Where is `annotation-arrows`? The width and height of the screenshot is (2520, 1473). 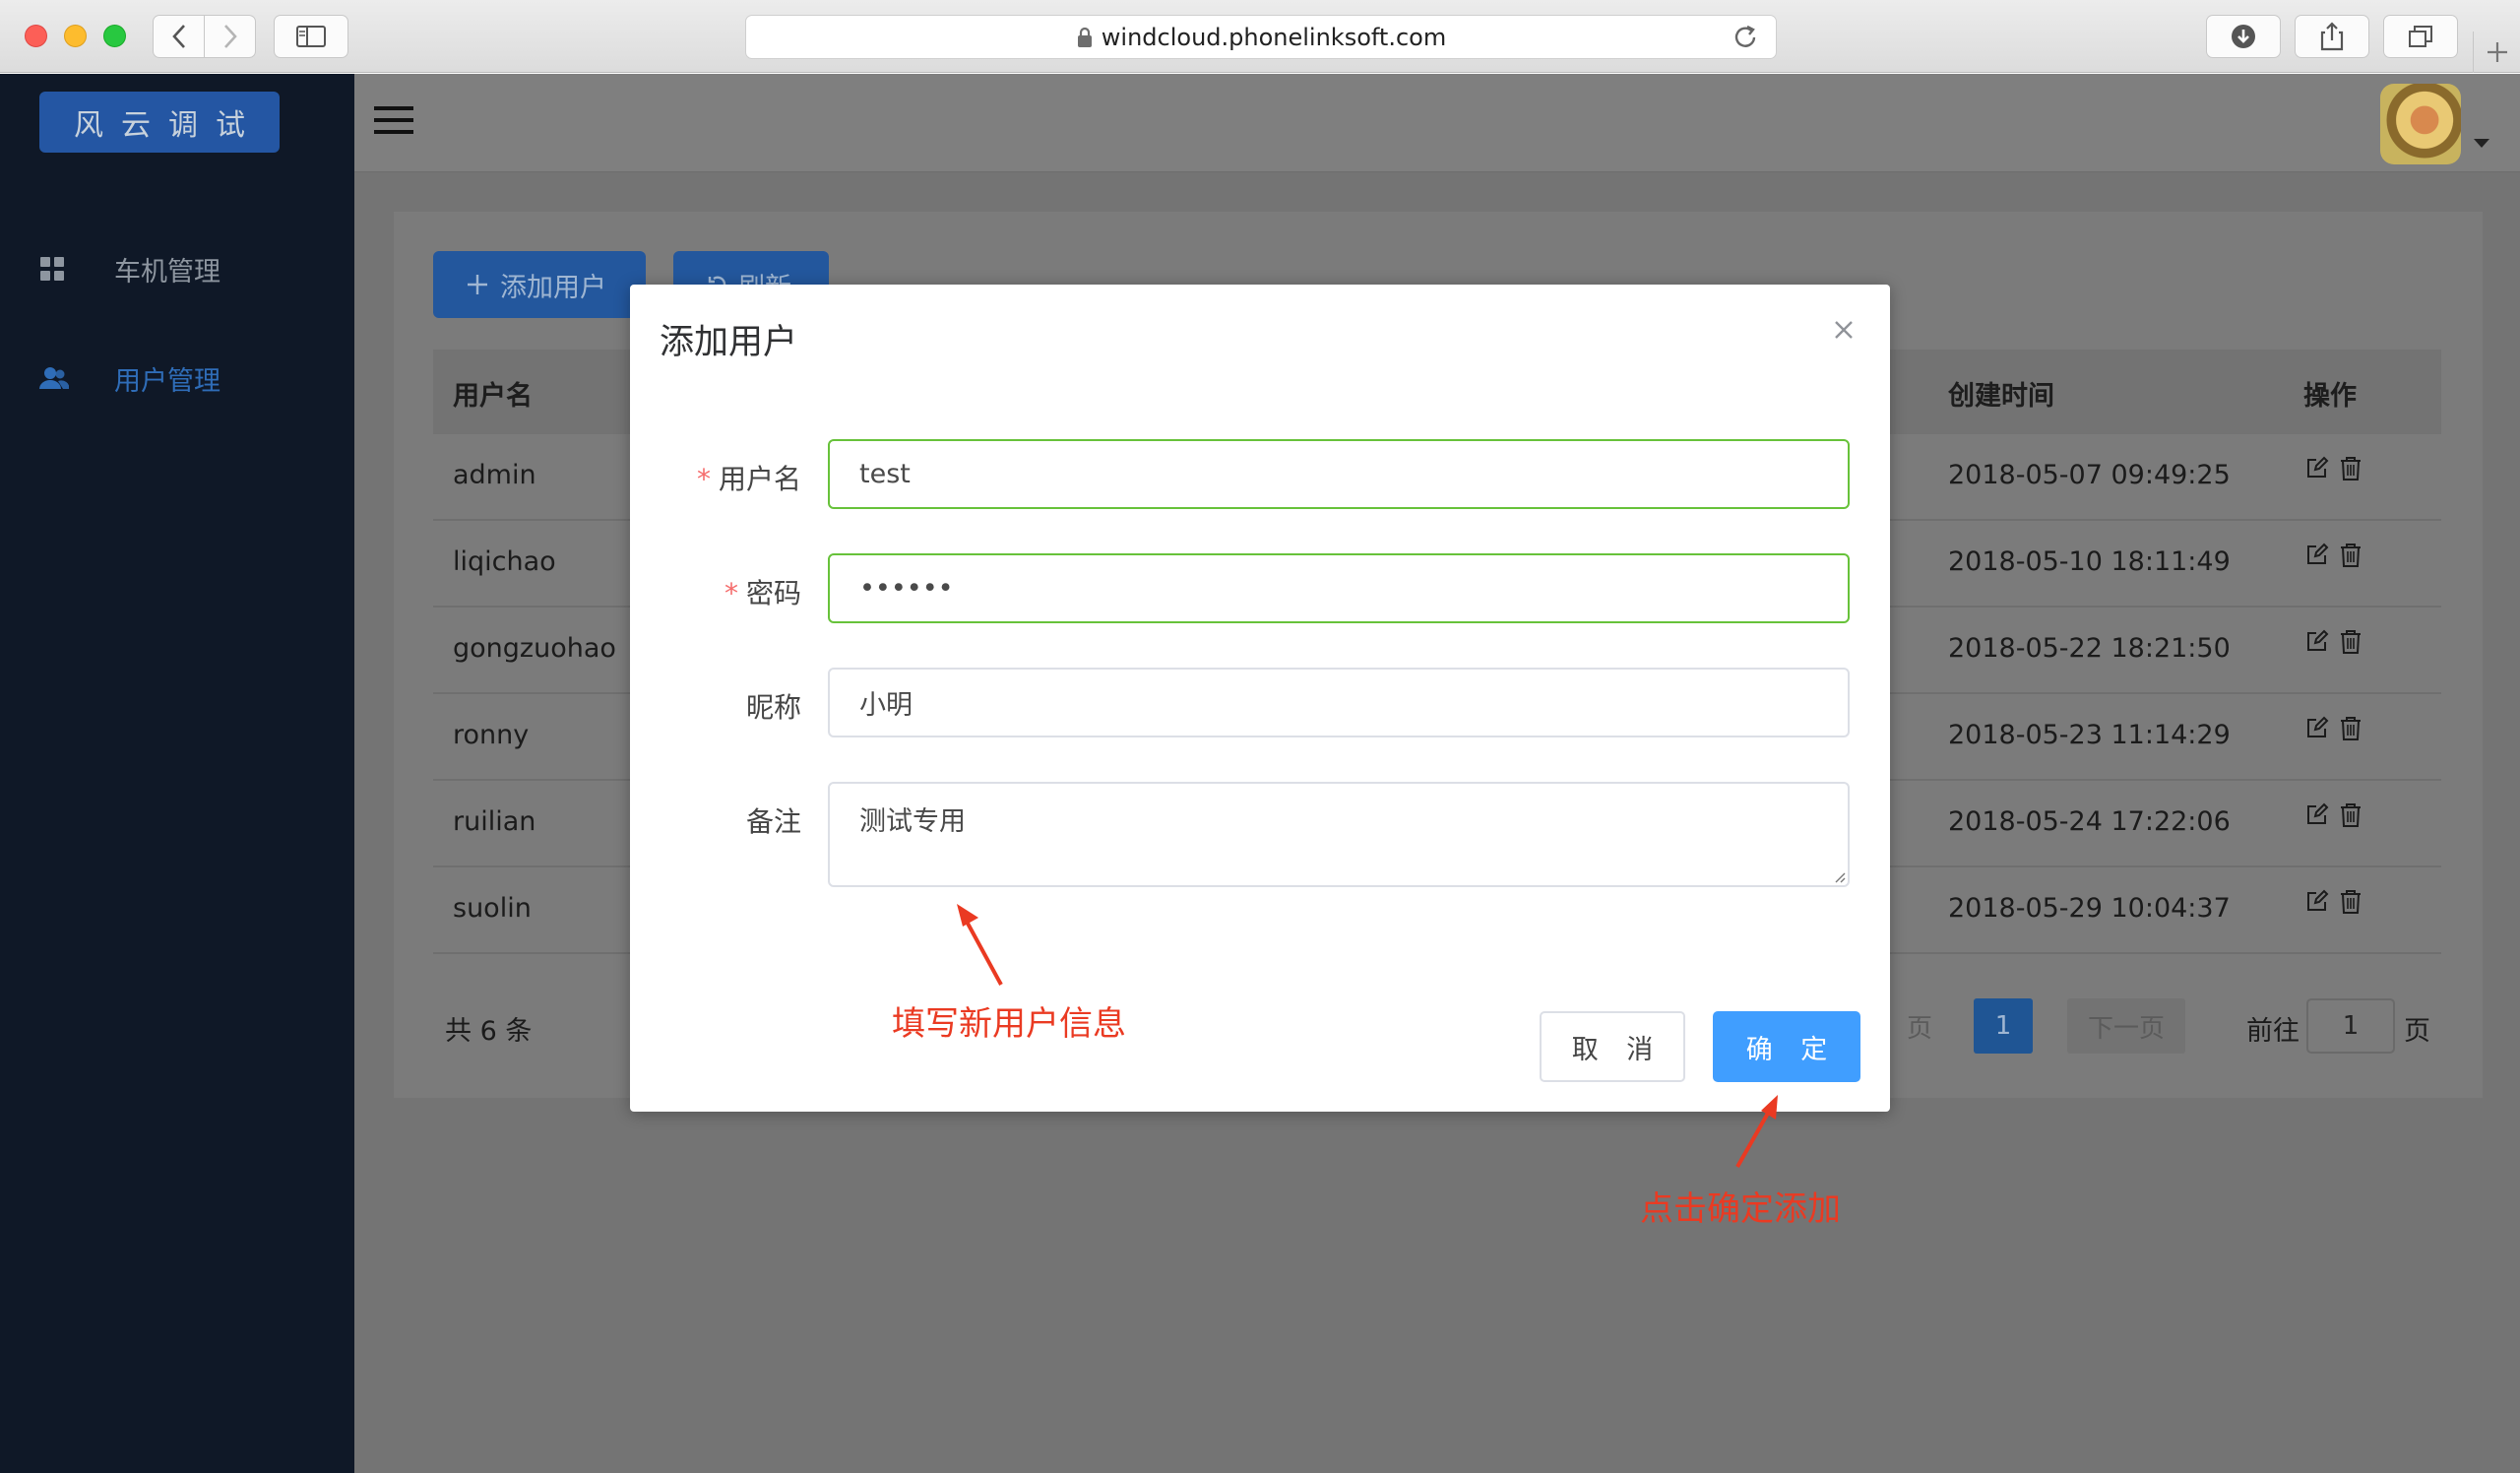 annotation-arrows is located at coordinates (1367, 1036).